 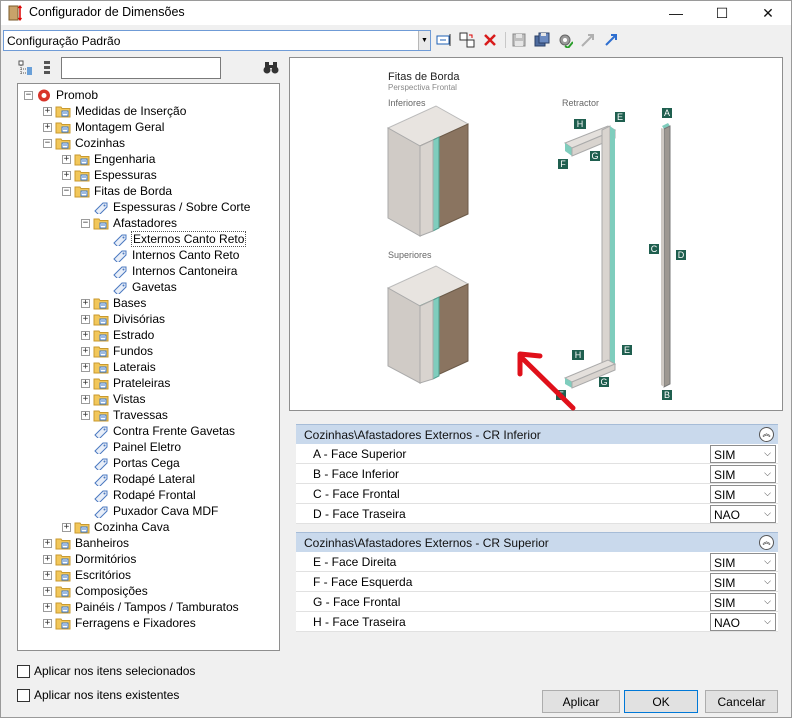 What do you see at coordinates (138, 479) in the screenshot?
I see `tree-item: Rodapé Lateral` at bounding box center [138, 479].